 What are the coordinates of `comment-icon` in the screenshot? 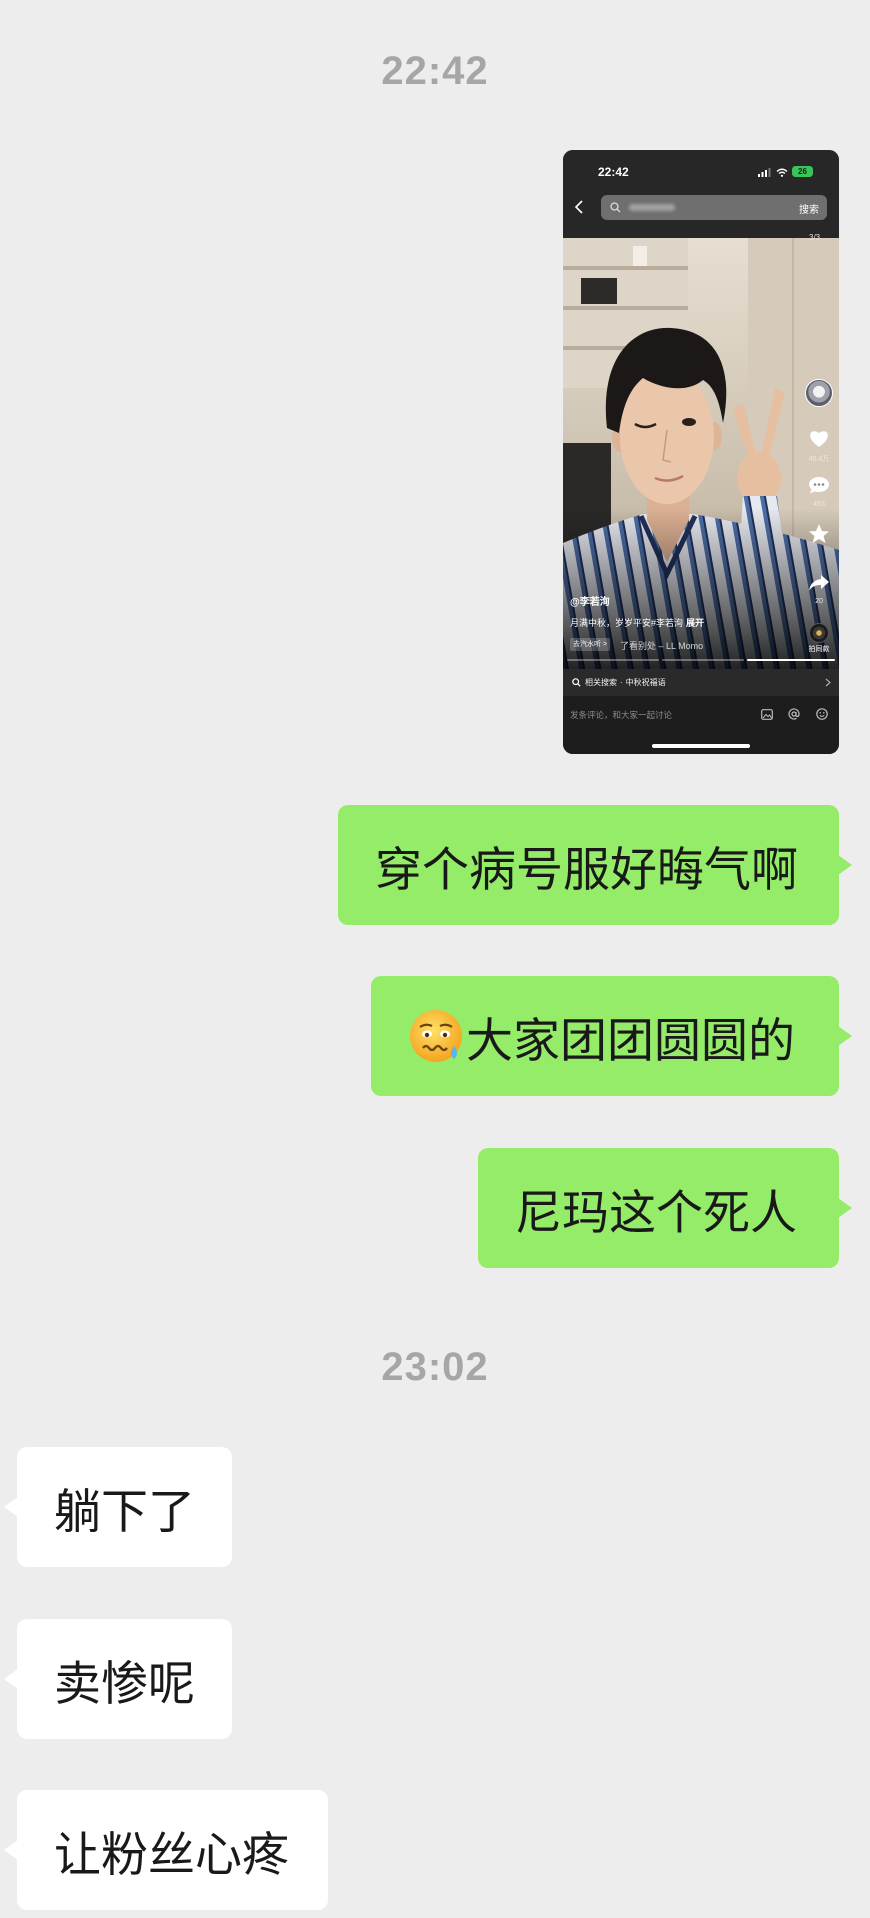 It's located at (819, 485).